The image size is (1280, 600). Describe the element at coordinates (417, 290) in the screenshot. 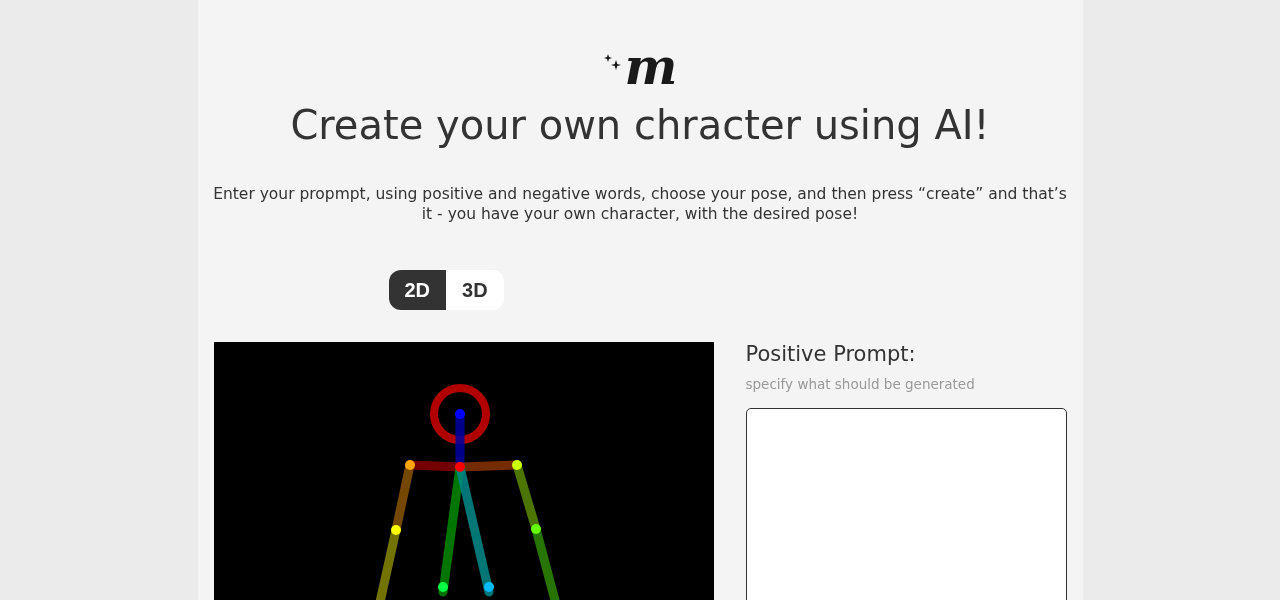

I see `mode-tab: 2D` at that location.